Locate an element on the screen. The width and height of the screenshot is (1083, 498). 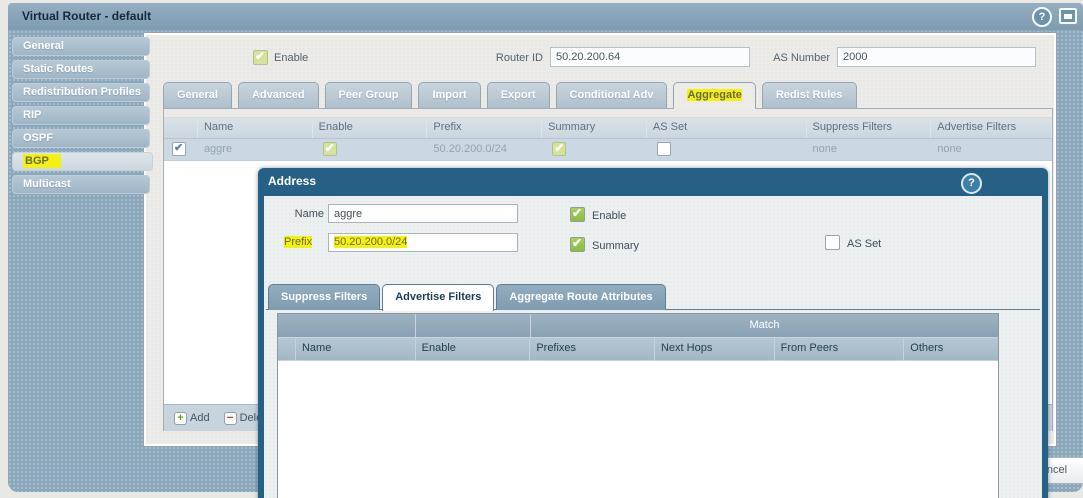
col-suppress-filters: Suppress Filters is located at coordinates (869, 128).